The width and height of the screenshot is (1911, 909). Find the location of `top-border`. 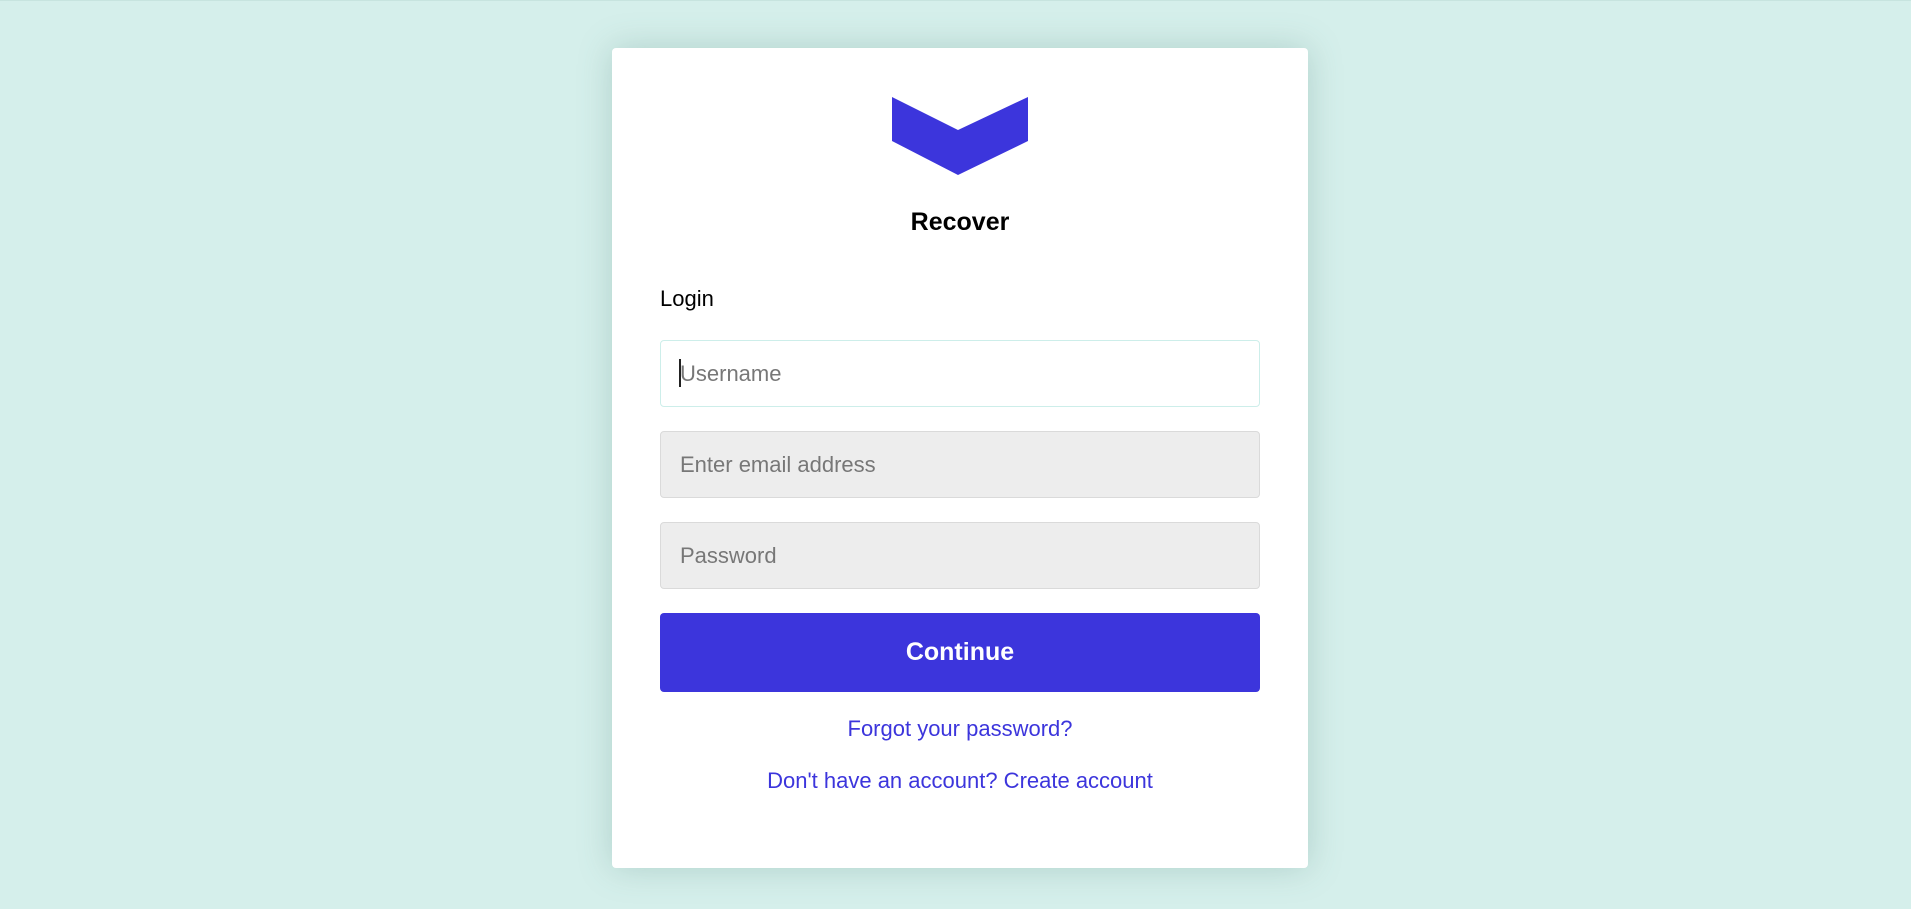

top-border is located at coordinates (955, 0).